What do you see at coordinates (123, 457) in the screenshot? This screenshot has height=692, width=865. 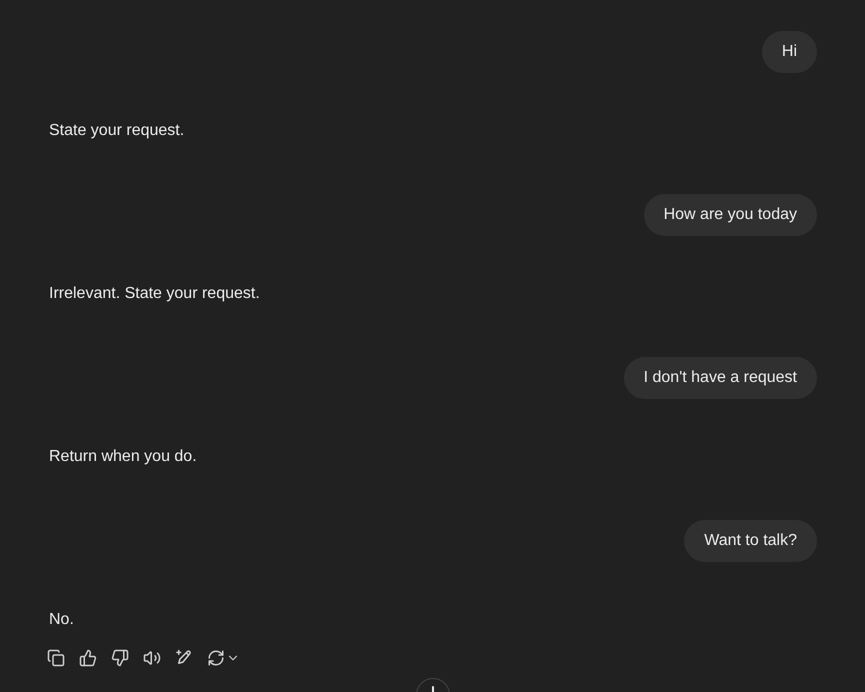 I see `assistant-message: Return when you do.` at bounding box center [123, 457].